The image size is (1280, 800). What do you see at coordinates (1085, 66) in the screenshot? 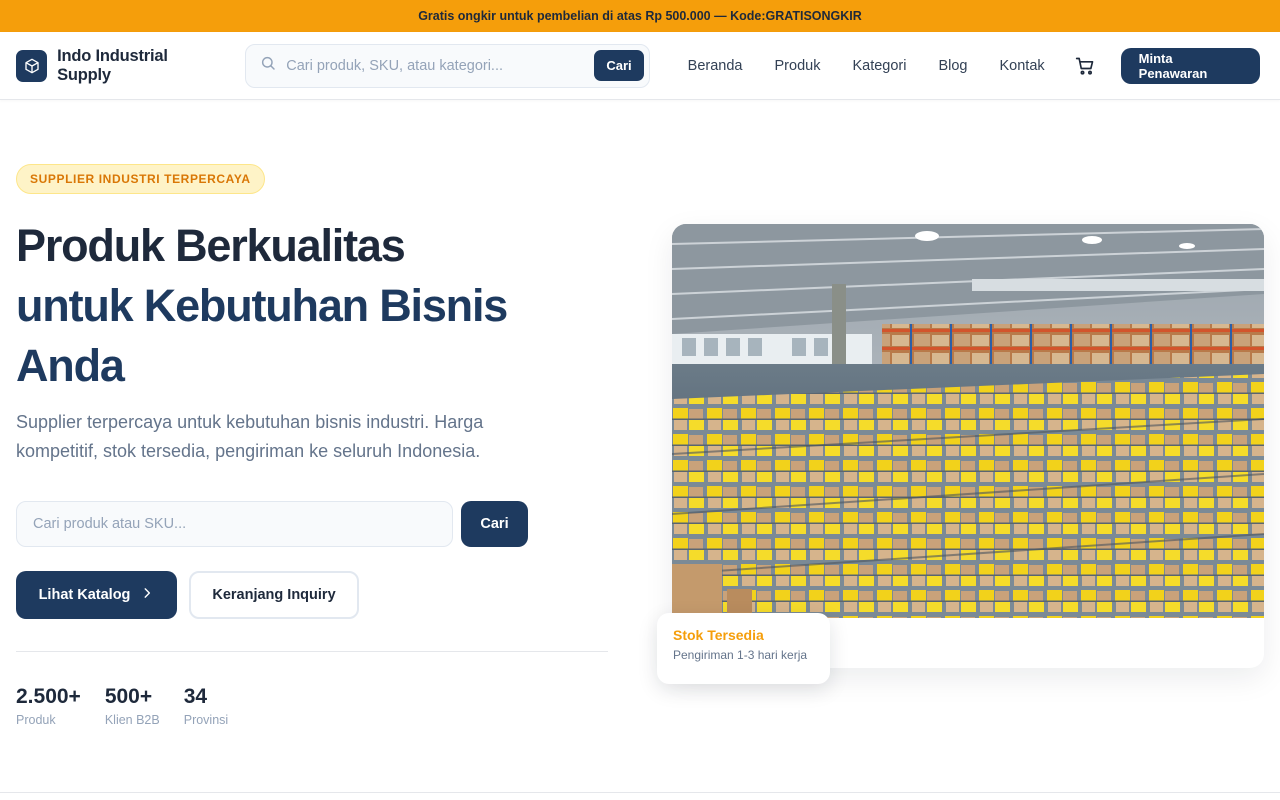
I see `cart-icon` at bounding box center [1085, 66].